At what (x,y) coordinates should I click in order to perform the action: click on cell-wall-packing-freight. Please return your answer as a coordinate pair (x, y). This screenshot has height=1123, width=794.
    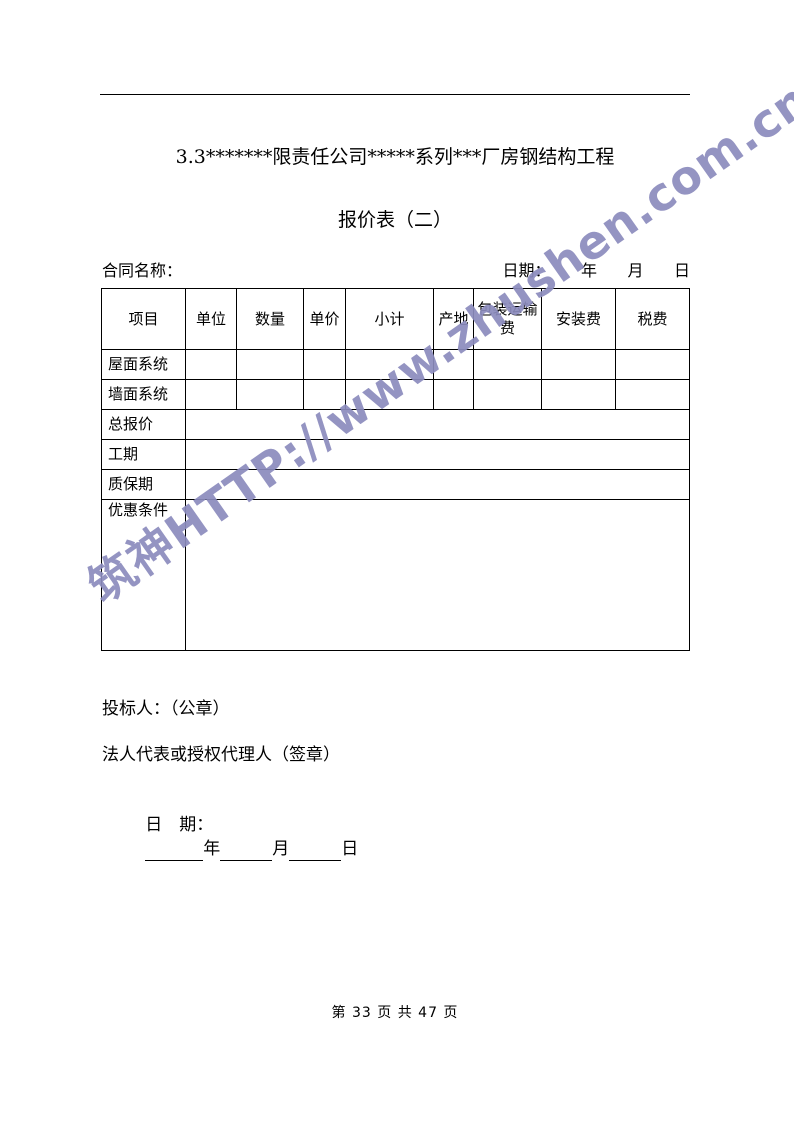
    Looking at the image, I should click on (507, 394).